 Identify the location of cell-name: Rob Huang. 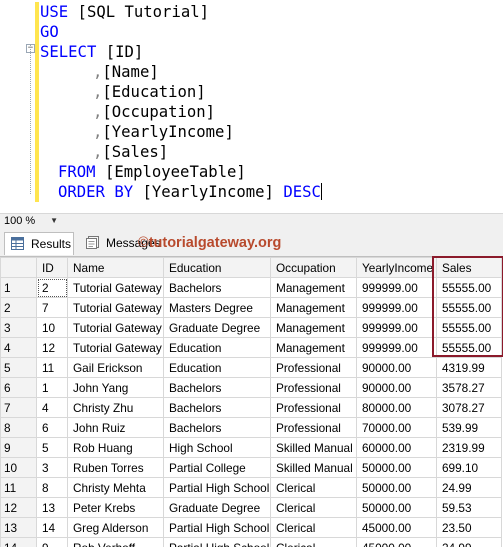
(116, 448).